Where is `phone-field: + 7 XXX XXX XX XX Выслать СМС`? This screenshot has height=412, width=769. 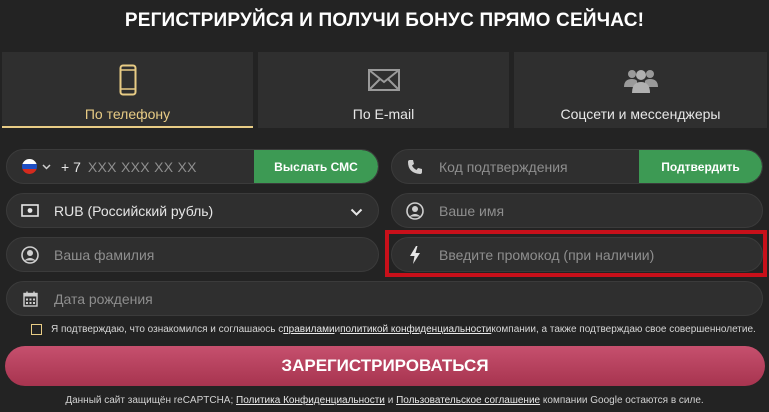
phone-field: + 7 XXX XXX XX XX Выслать СМС is located at coordinates (192, 166).